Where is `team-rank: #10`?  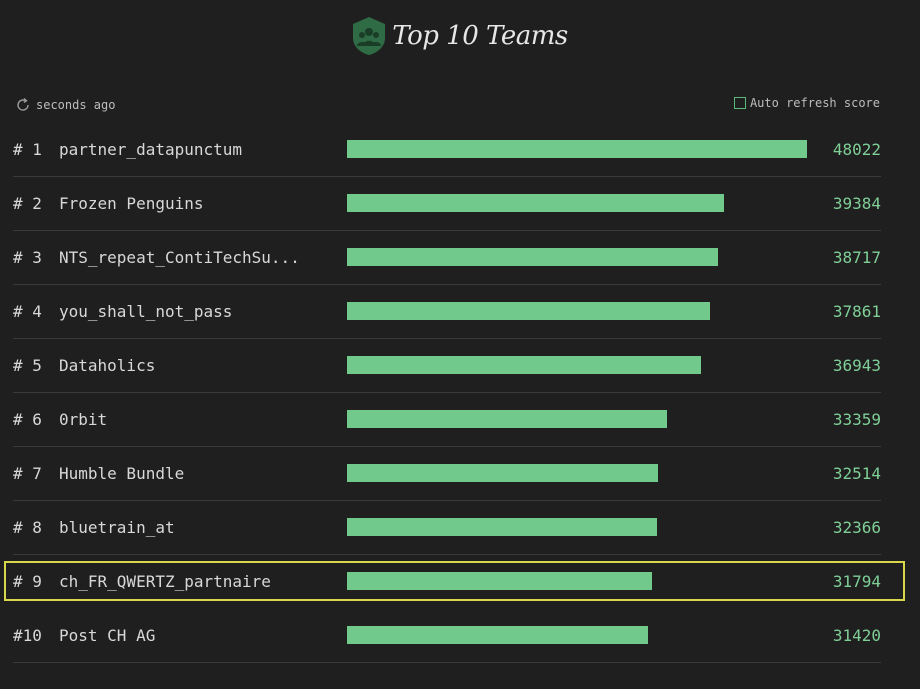
team-rank: #10 is located at coordinates (27, 635).